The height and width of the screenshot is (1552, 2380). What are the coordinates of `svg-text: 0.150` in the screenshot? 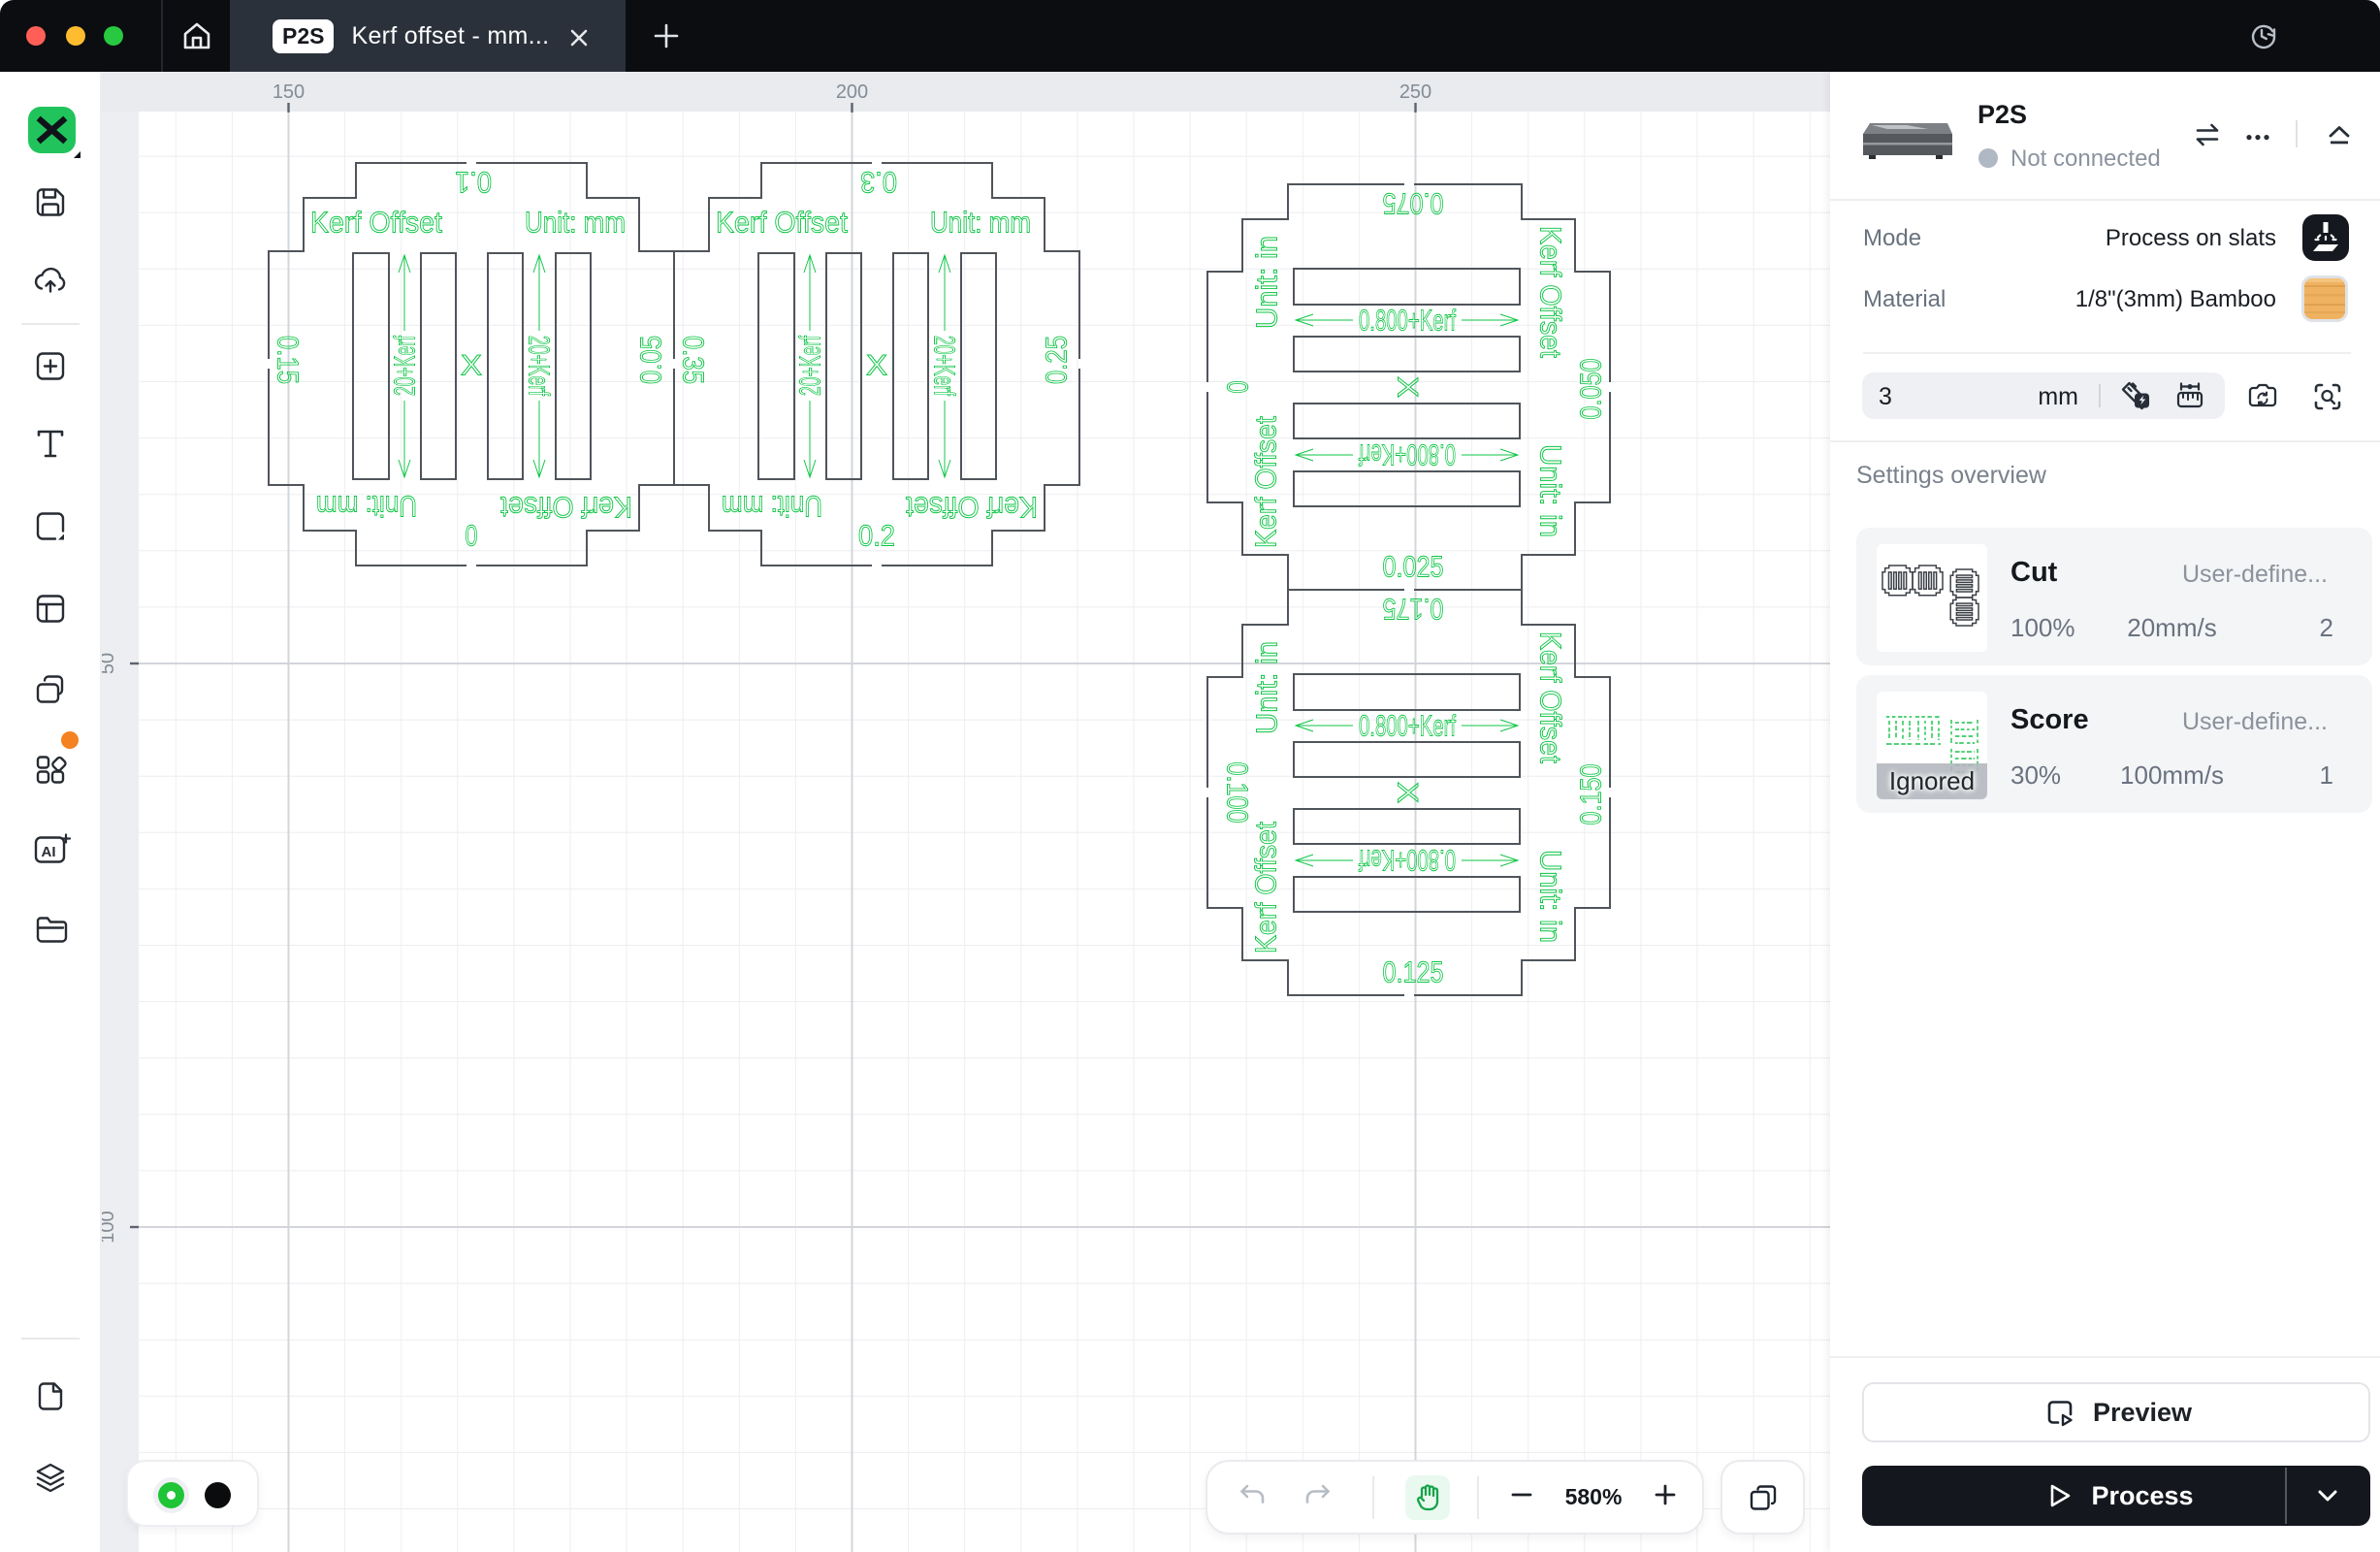 It's located at (1591, 794).